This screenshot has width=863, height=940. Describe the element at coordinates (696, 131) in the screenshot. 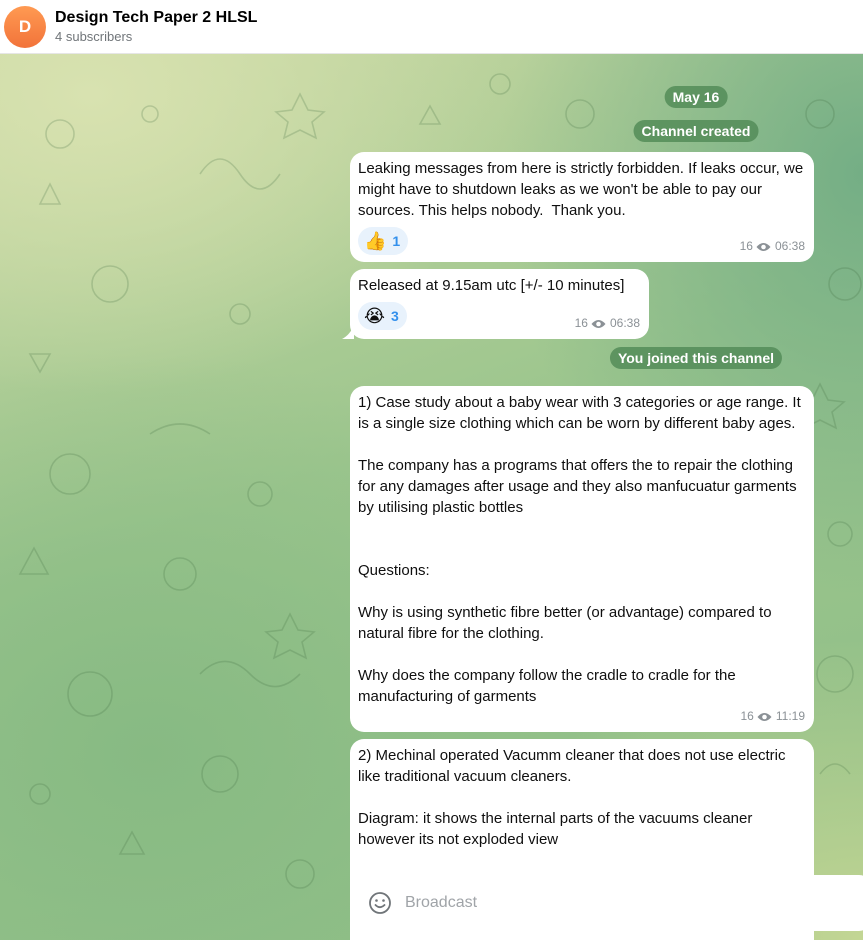

I see `service-message-created: Channel created` at that location.